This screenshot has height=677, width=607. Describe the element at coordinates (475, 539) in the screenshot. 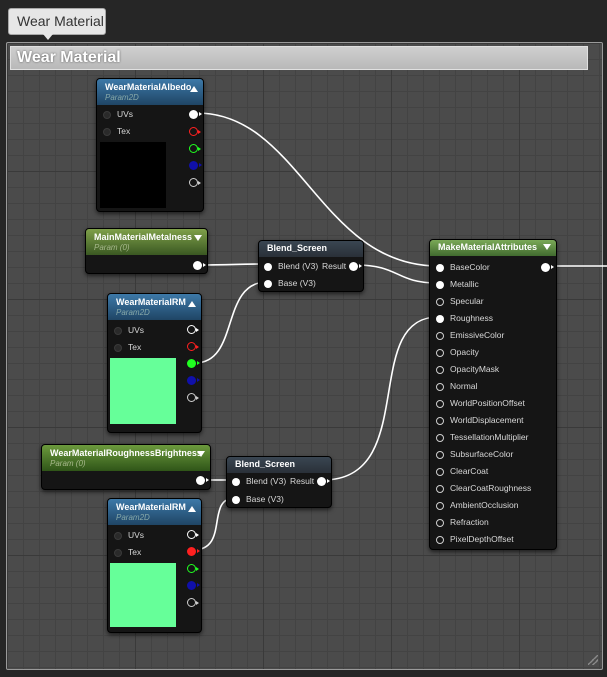

I see `input-pin-pixeldepthoffset: PixelDepthOffset` at that location.